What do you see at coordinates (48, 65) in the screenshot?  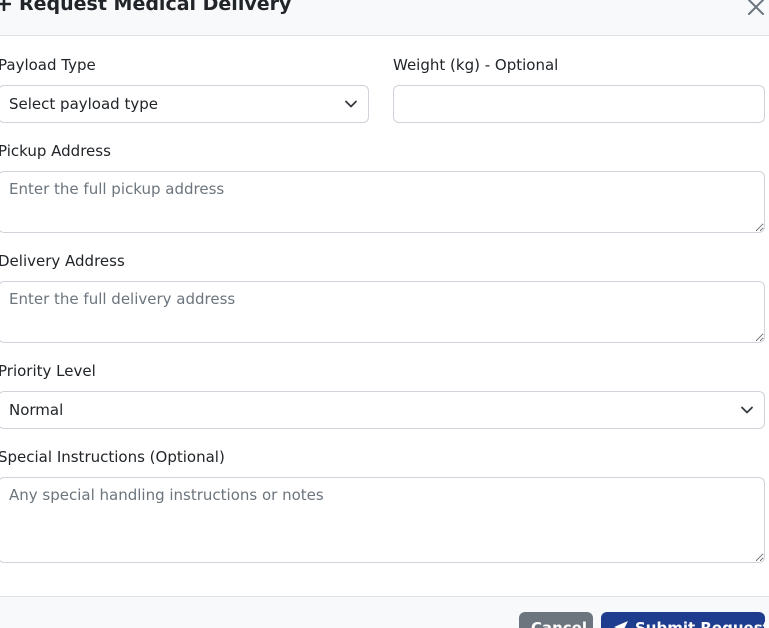 I see `payload-type-label: Payload Type` at bounding box center [48, 65].